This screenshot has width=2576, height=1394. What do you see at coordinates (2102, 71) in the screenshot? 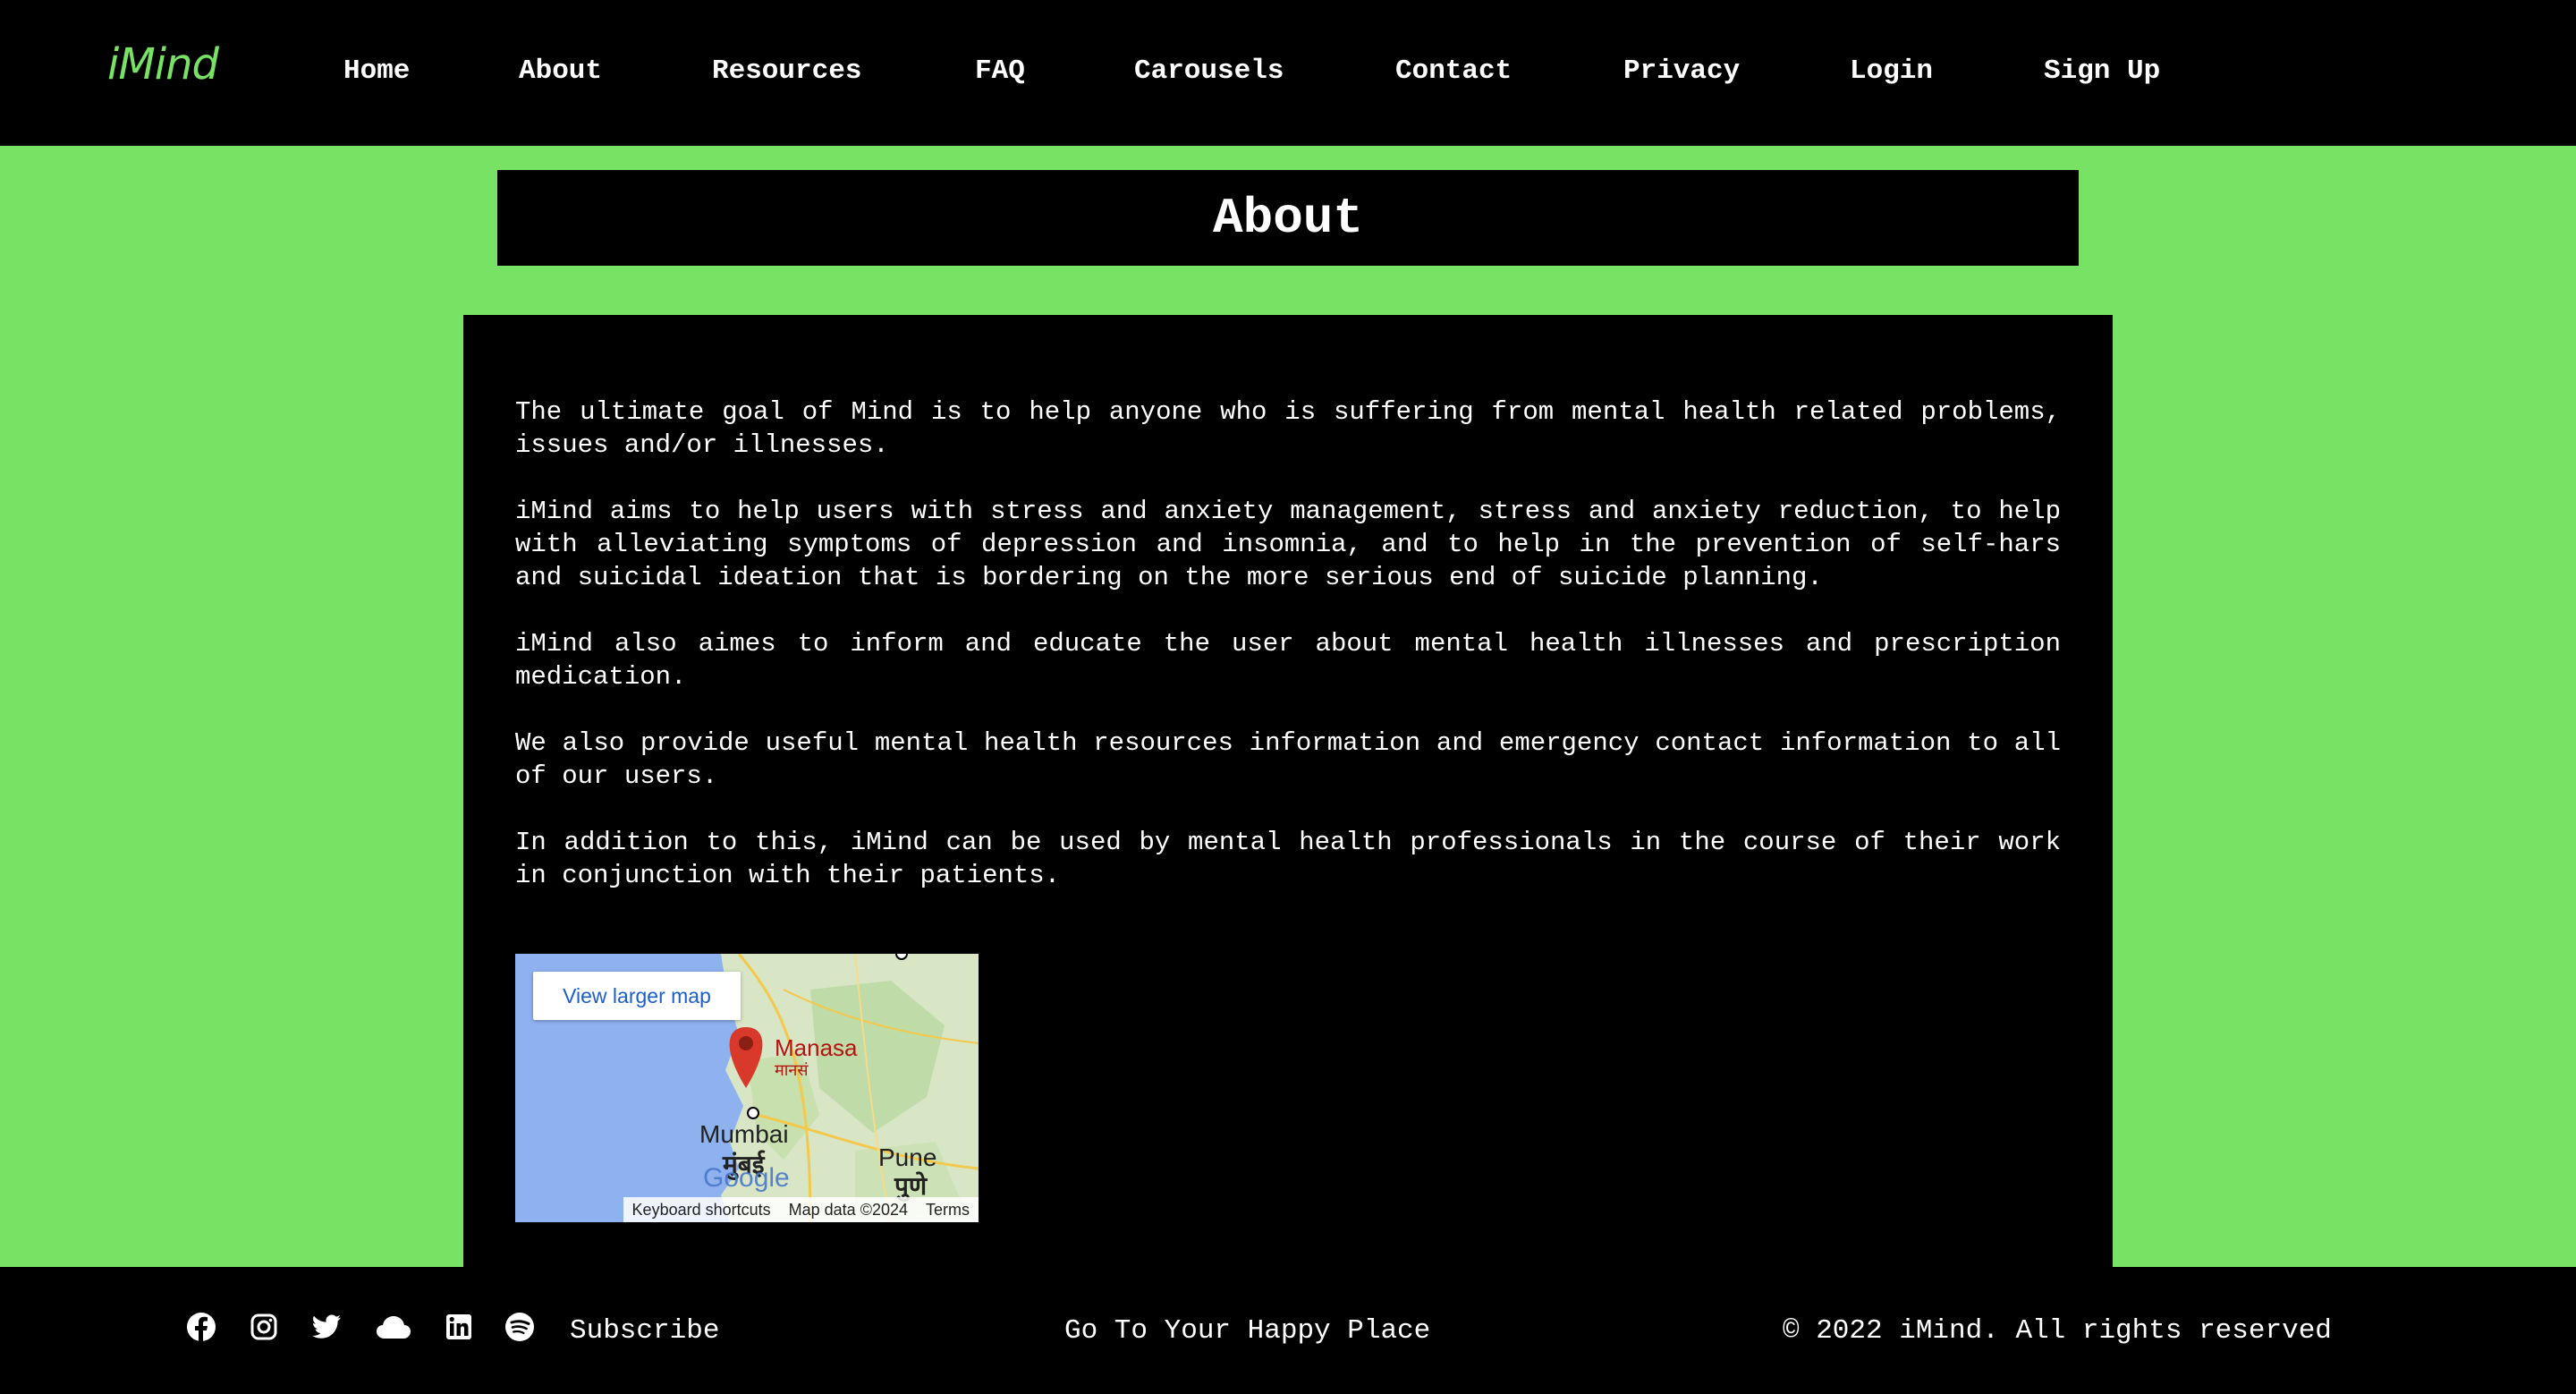
I see `nav-signup: Sign Up` at bounding box center [2102, 71].